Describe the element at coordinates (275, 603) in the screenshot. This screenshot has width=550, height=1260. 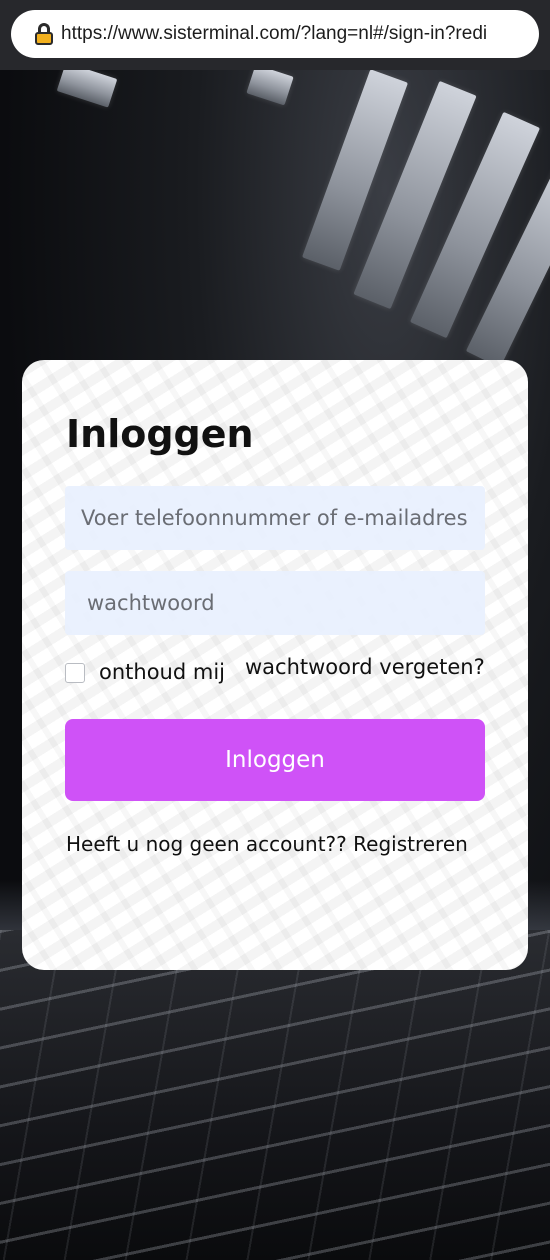
I see `password-input` at that location.